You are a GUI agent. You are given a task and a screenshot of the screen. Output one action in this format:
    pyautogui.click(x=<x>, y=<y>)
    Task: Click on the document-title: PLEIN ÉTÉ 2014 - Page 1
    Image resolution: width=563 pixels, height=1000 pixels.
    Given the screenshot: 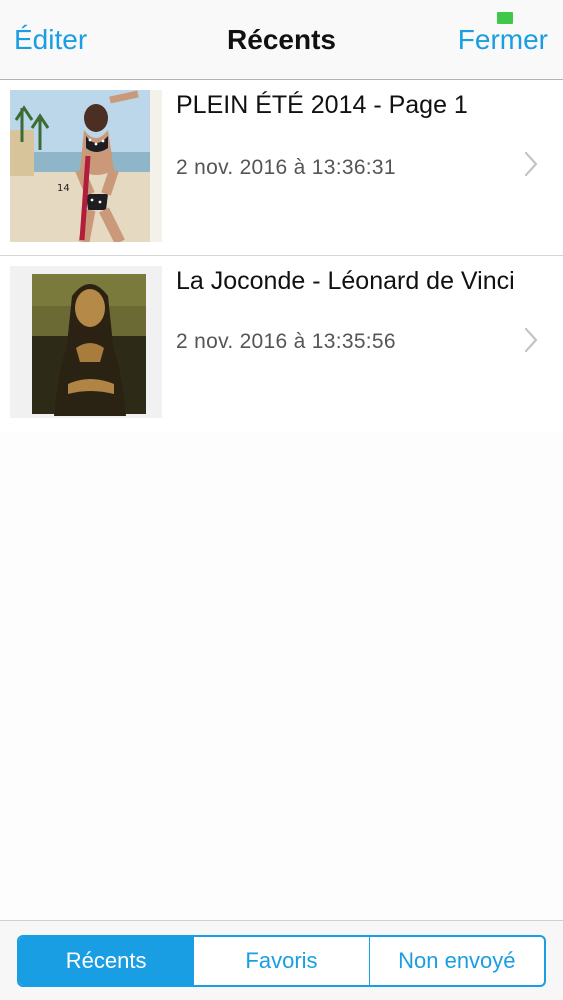 What is the action you would take?
    pyautogui.click(x=322, y=105)
    